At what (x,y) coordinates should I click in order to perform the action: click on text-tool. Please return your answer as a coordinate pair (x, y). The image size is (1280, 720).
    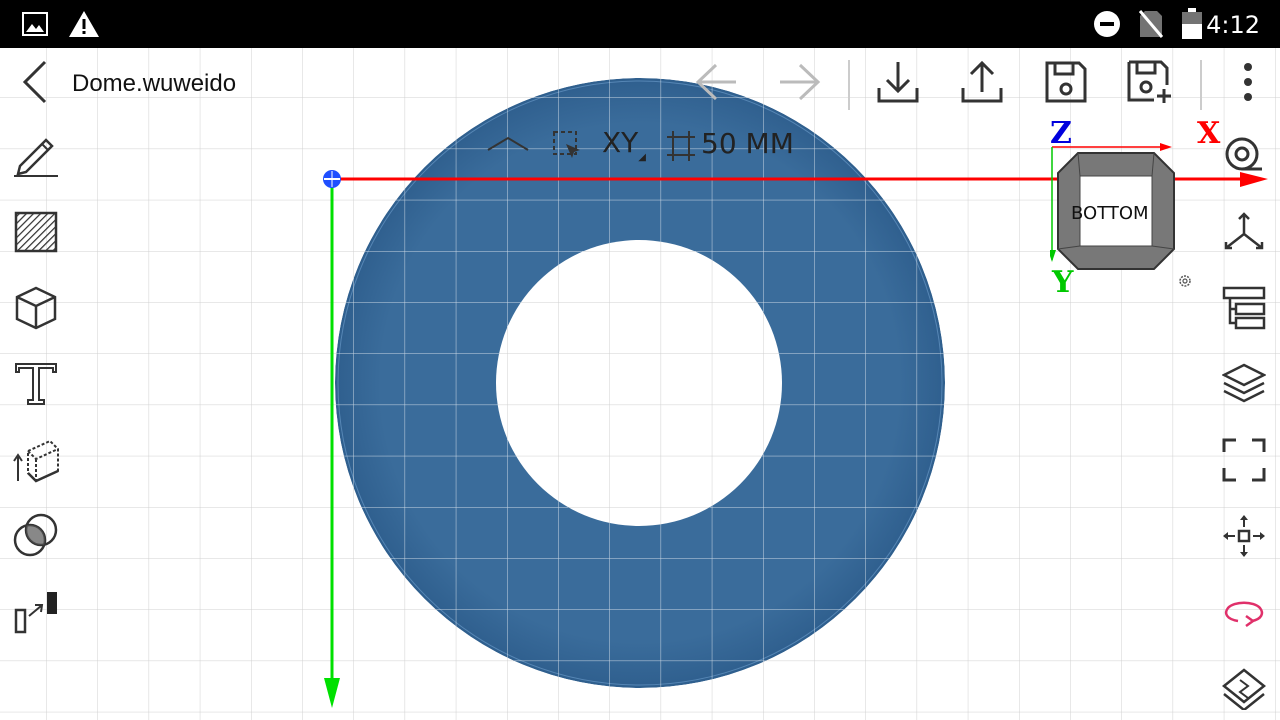
    Looking at the image, I should click on (36, 386).